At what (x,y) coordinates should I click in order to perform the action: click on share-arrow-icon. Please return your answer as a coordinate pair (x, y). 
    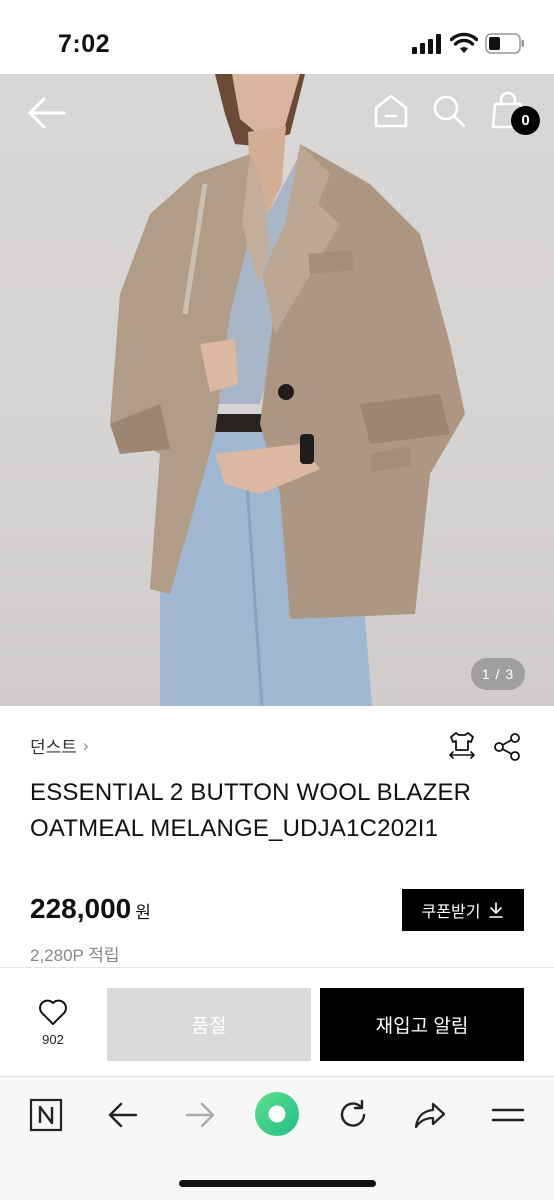
    Looking at the image, I should click on (430, 1115).